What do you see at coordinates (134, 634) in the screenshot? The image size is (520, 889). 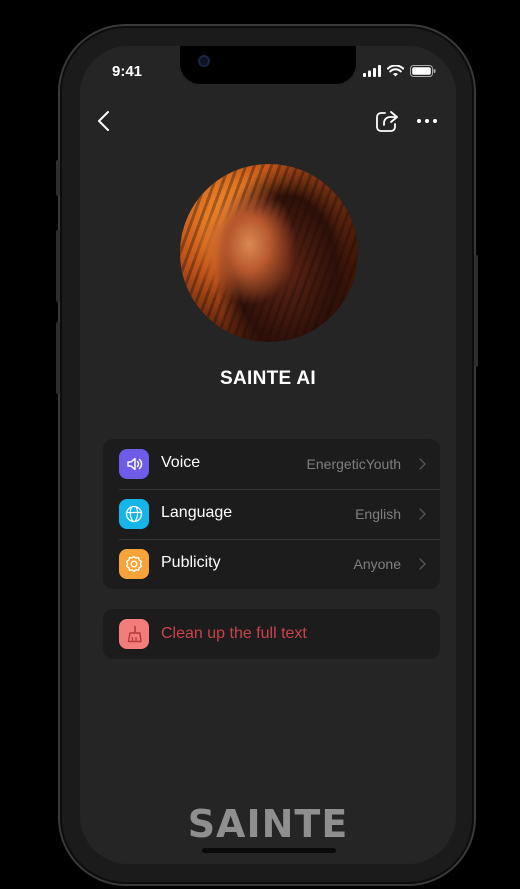 I see `broom-icon` at bounding box center [134, 634].